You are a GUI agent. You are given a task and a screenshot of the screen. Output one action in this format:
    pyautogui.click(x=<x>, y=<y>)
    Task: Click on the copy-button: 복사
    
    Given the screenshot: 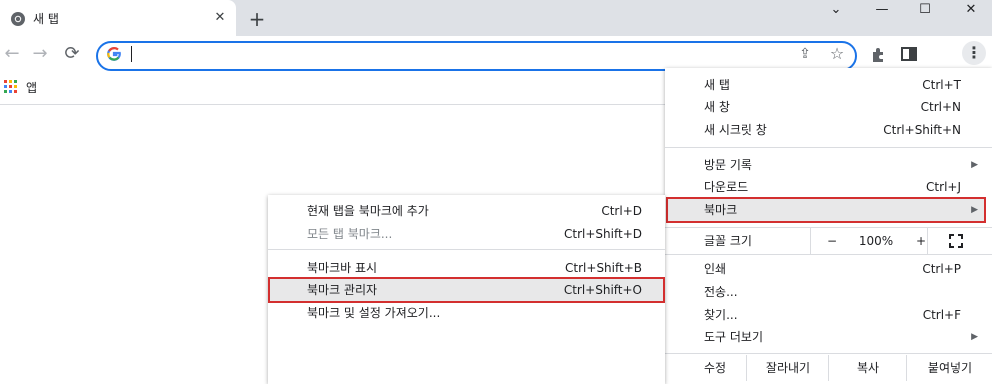 What is the action you would take?
    pyautogui.click(x=867, y=368)
    